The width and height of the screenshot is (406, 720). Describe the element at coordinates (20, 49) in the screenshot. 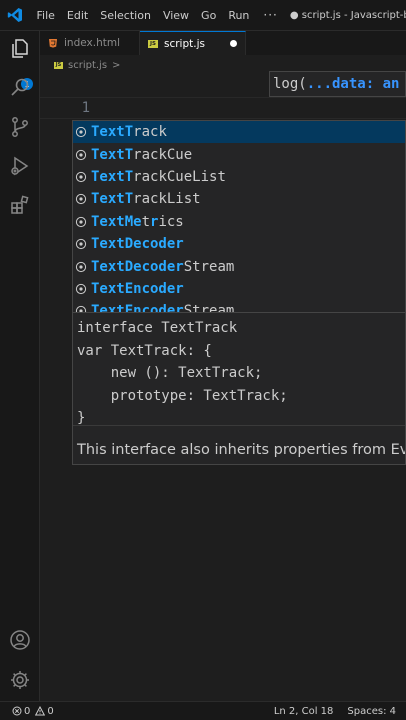

I see `explorer-icon` at that location.